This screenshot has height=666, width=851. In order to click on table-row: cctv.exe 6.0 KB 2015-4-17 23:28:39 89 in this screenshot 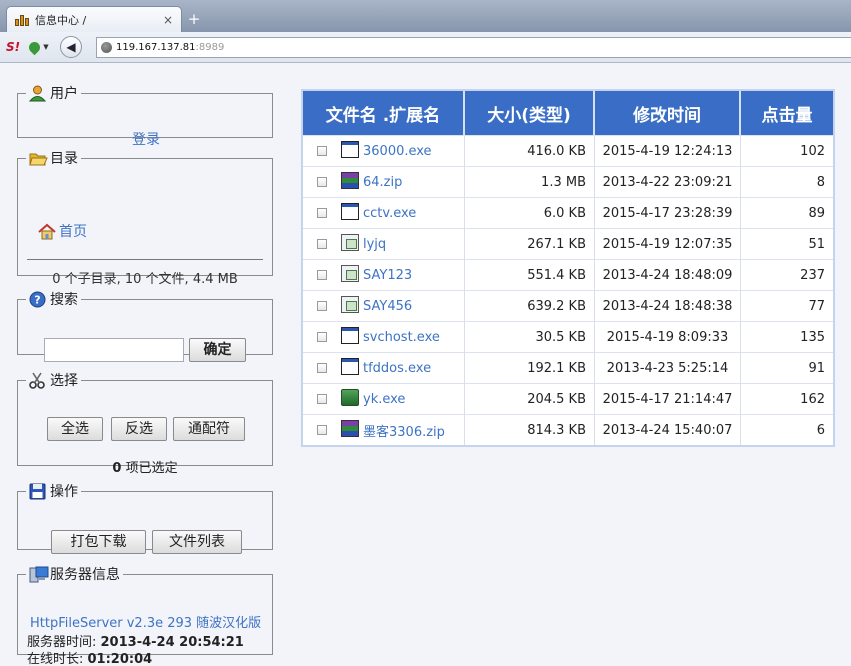, I will do `click(568, 212)`.